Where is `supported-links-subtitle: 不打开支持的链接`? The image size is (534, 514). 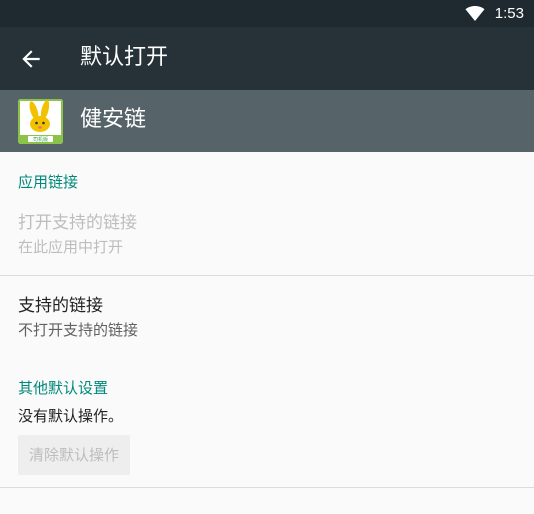 supported-links-subtitle: 不打开支持的链接 is located at coordinates (78, 330).